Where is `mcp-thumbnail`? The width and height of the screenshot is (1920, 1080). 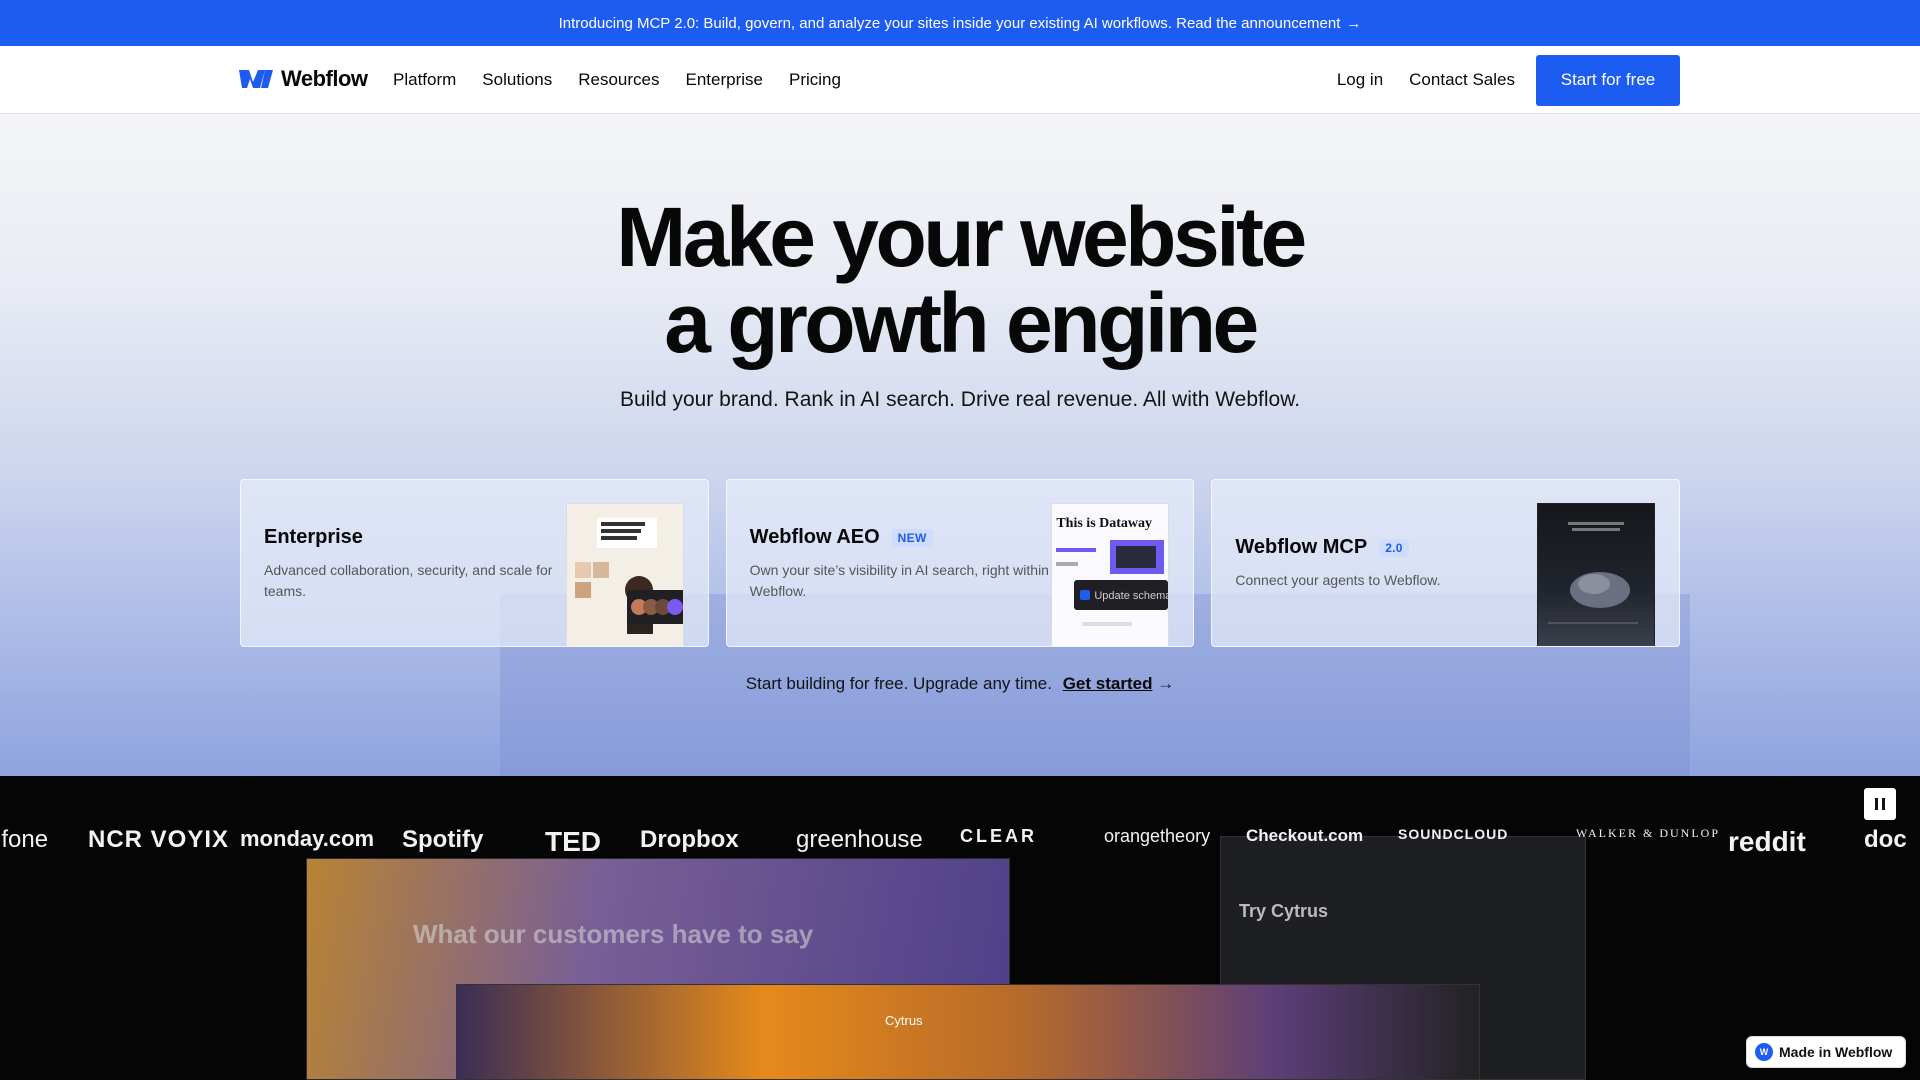 mcp-thumbnail is located at coordinates (1596, 574).